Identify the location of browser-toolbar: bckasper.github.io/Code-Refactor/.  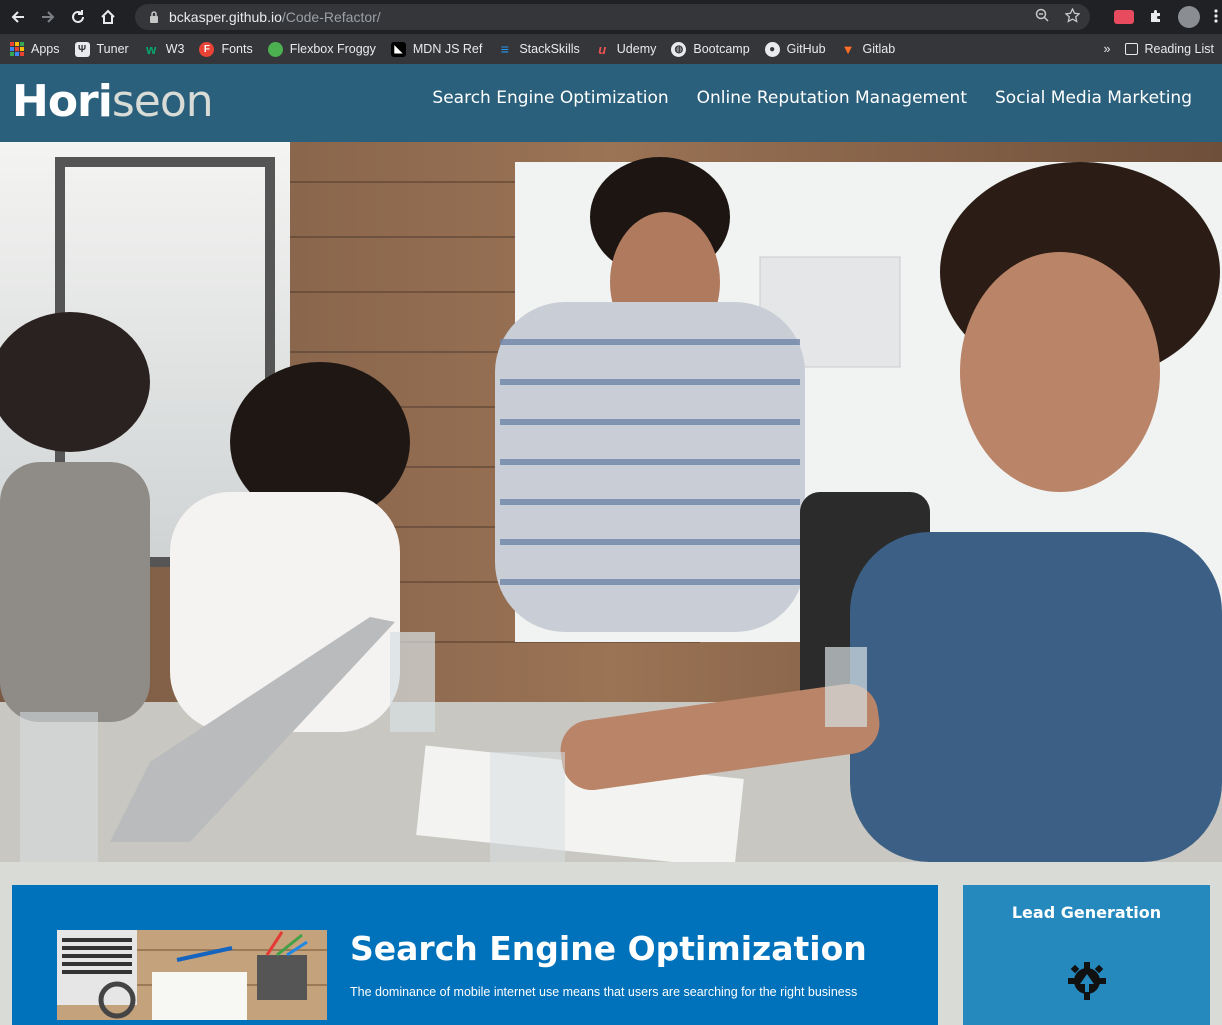
(611, 17).